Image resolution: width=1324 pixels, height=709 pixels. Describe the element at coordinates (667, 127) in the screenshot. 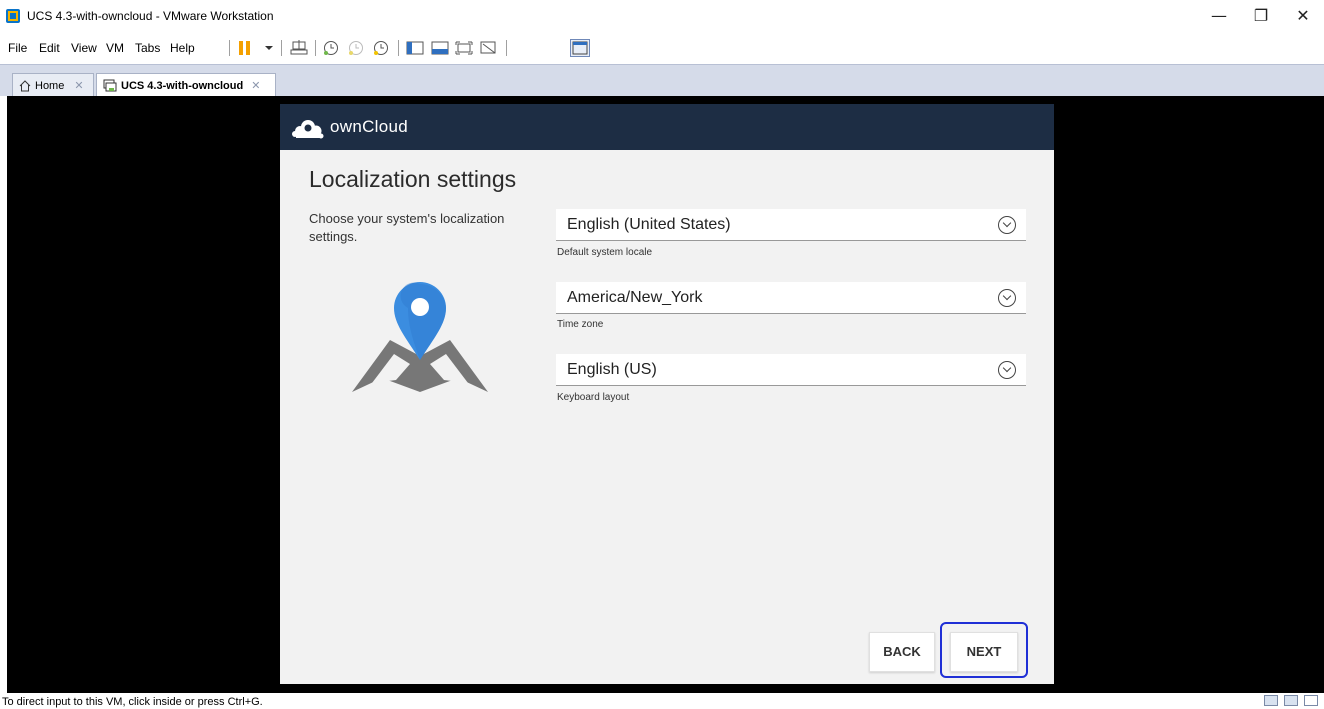

I see `owncloud-header: ownCloud` at that location.